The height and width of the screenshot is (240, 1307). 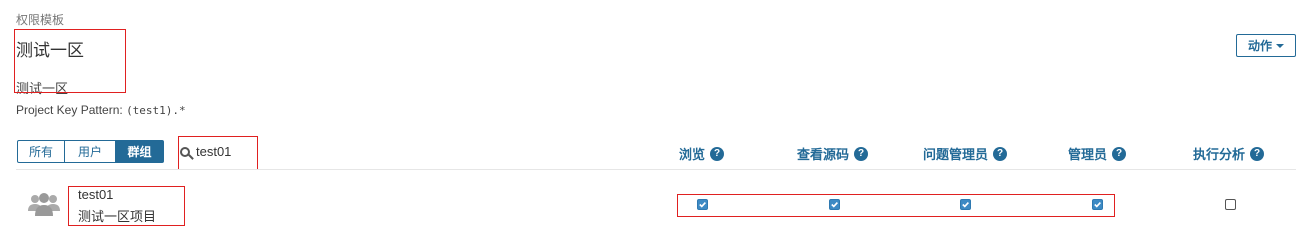 I want to click on filter-tab-label: 所有, so click(x=40, y=152).